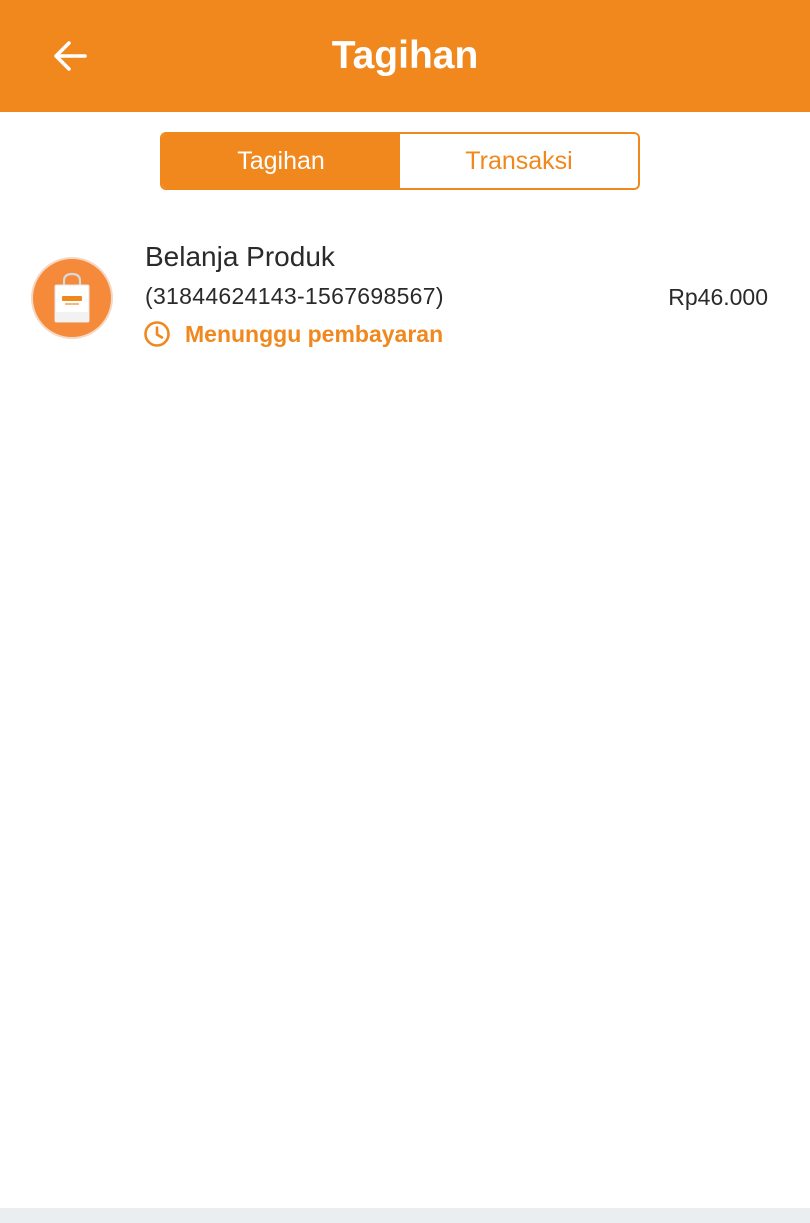  I want to click on bill-title: Belanja Produk, so click(240, 256).